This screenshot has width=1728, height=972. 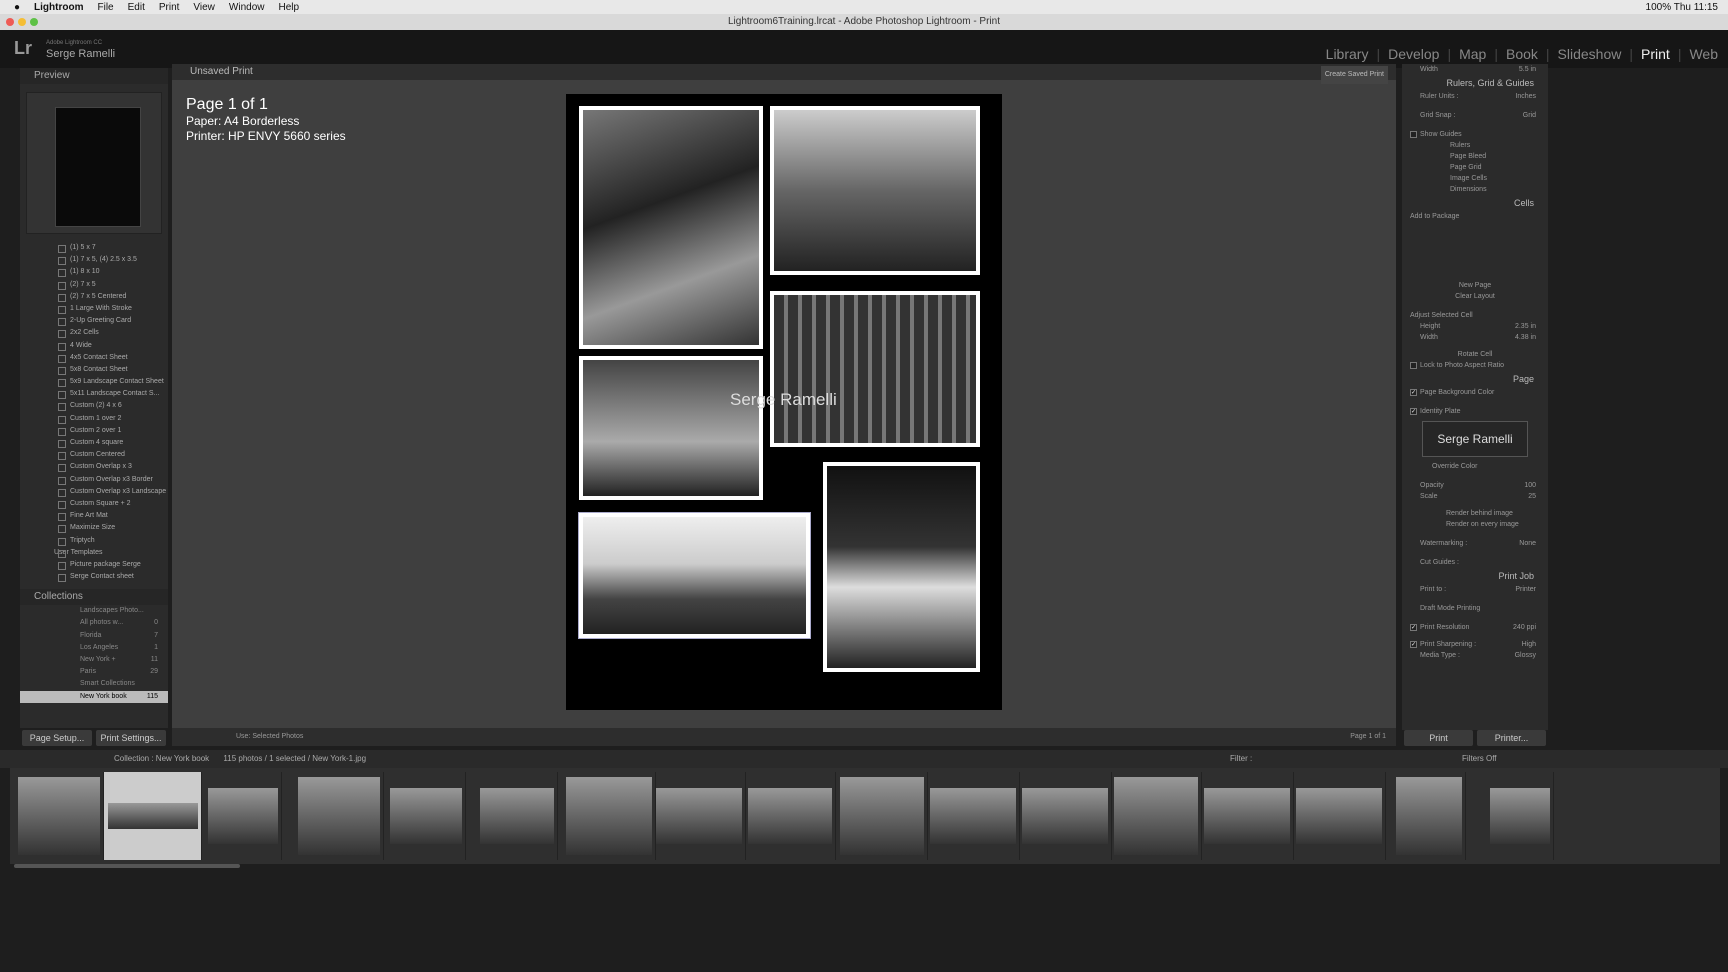 What do you see at coordinates (1347, 54) in the screenshot?
I see `module-library: Library` at bounding box center [1347, 54].